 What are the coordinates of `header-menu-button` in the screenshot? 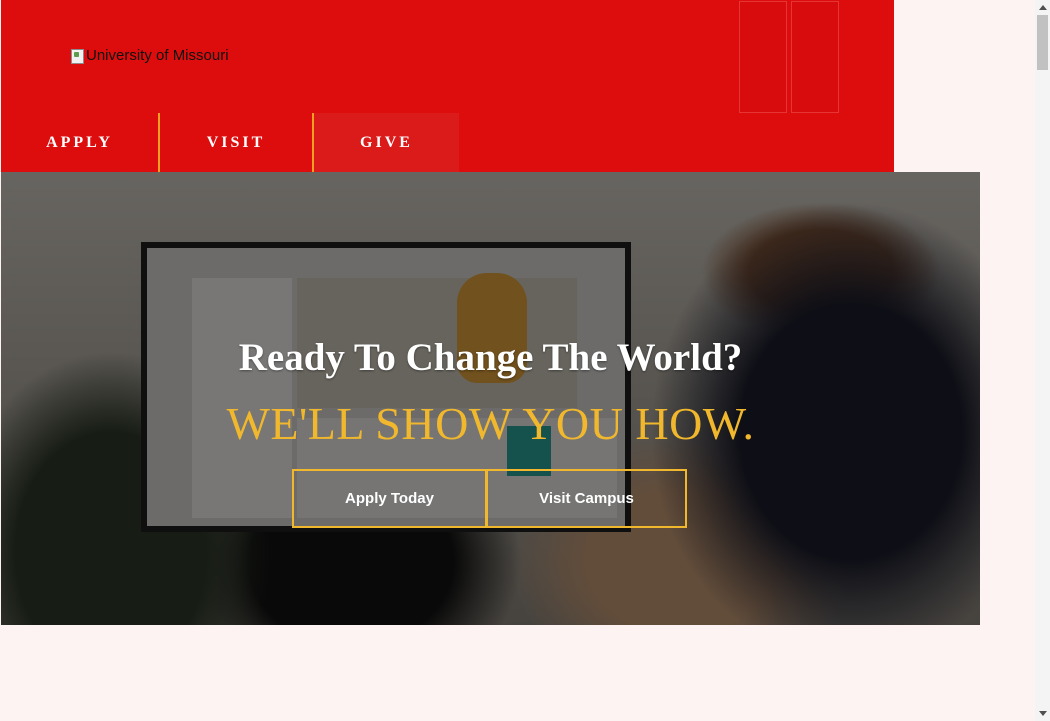 It's located at (815, 57).